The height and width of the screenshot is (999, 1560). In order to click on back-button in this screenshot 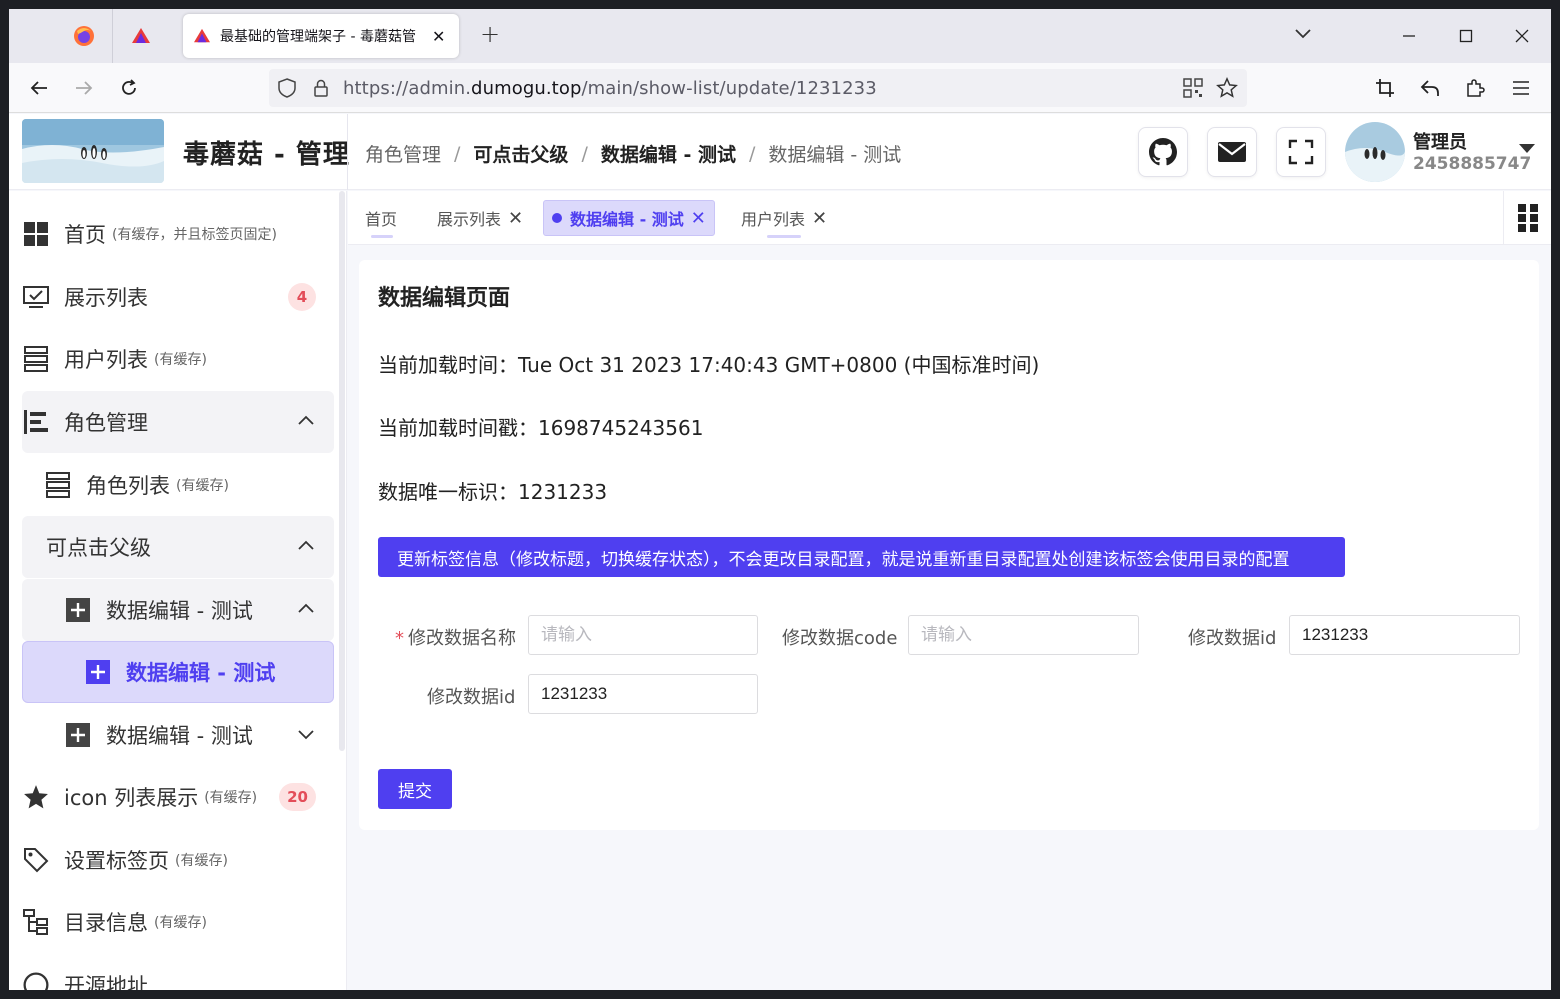, I will do `click(39, 88)`.